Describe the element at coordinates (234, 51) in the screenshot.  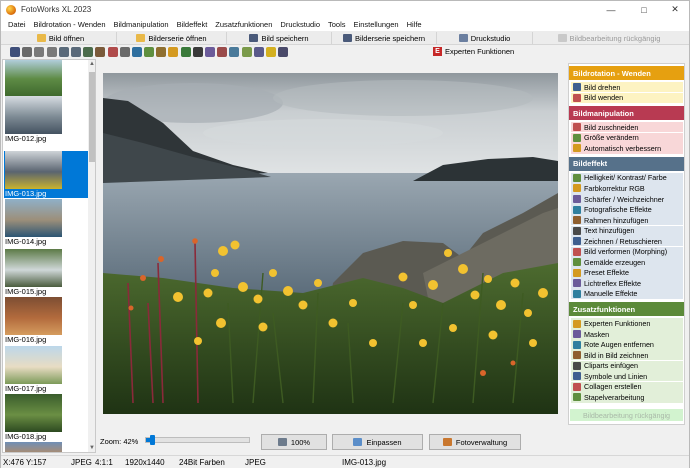
I see `mask-tool-icon` at that location.